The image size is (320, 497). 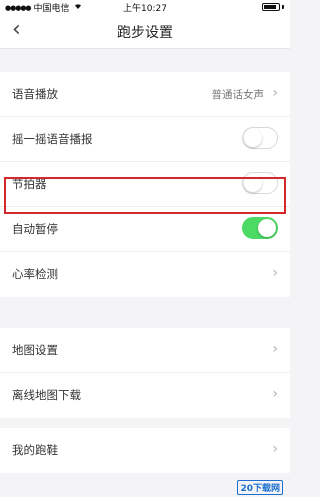 I want to click on battery-icon, so click(x=271, y=7).